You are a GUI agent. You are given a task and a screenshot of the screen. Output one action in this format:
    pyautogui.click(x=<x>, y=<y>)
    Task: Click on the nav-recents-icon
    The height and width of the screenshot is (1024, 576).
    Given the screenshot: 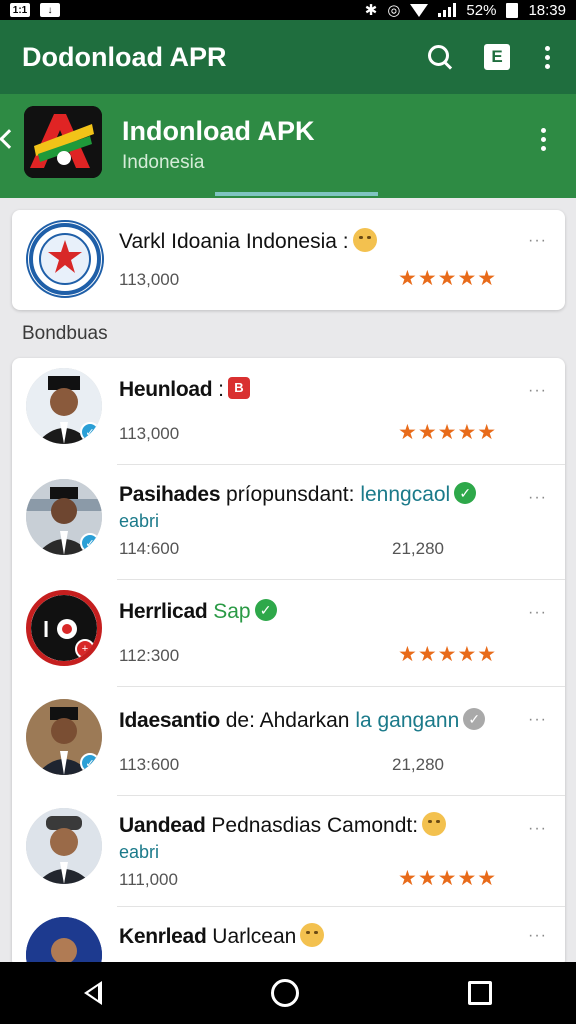 What is the action you would take?
    pyautogui.click(x=479, y=993)
    